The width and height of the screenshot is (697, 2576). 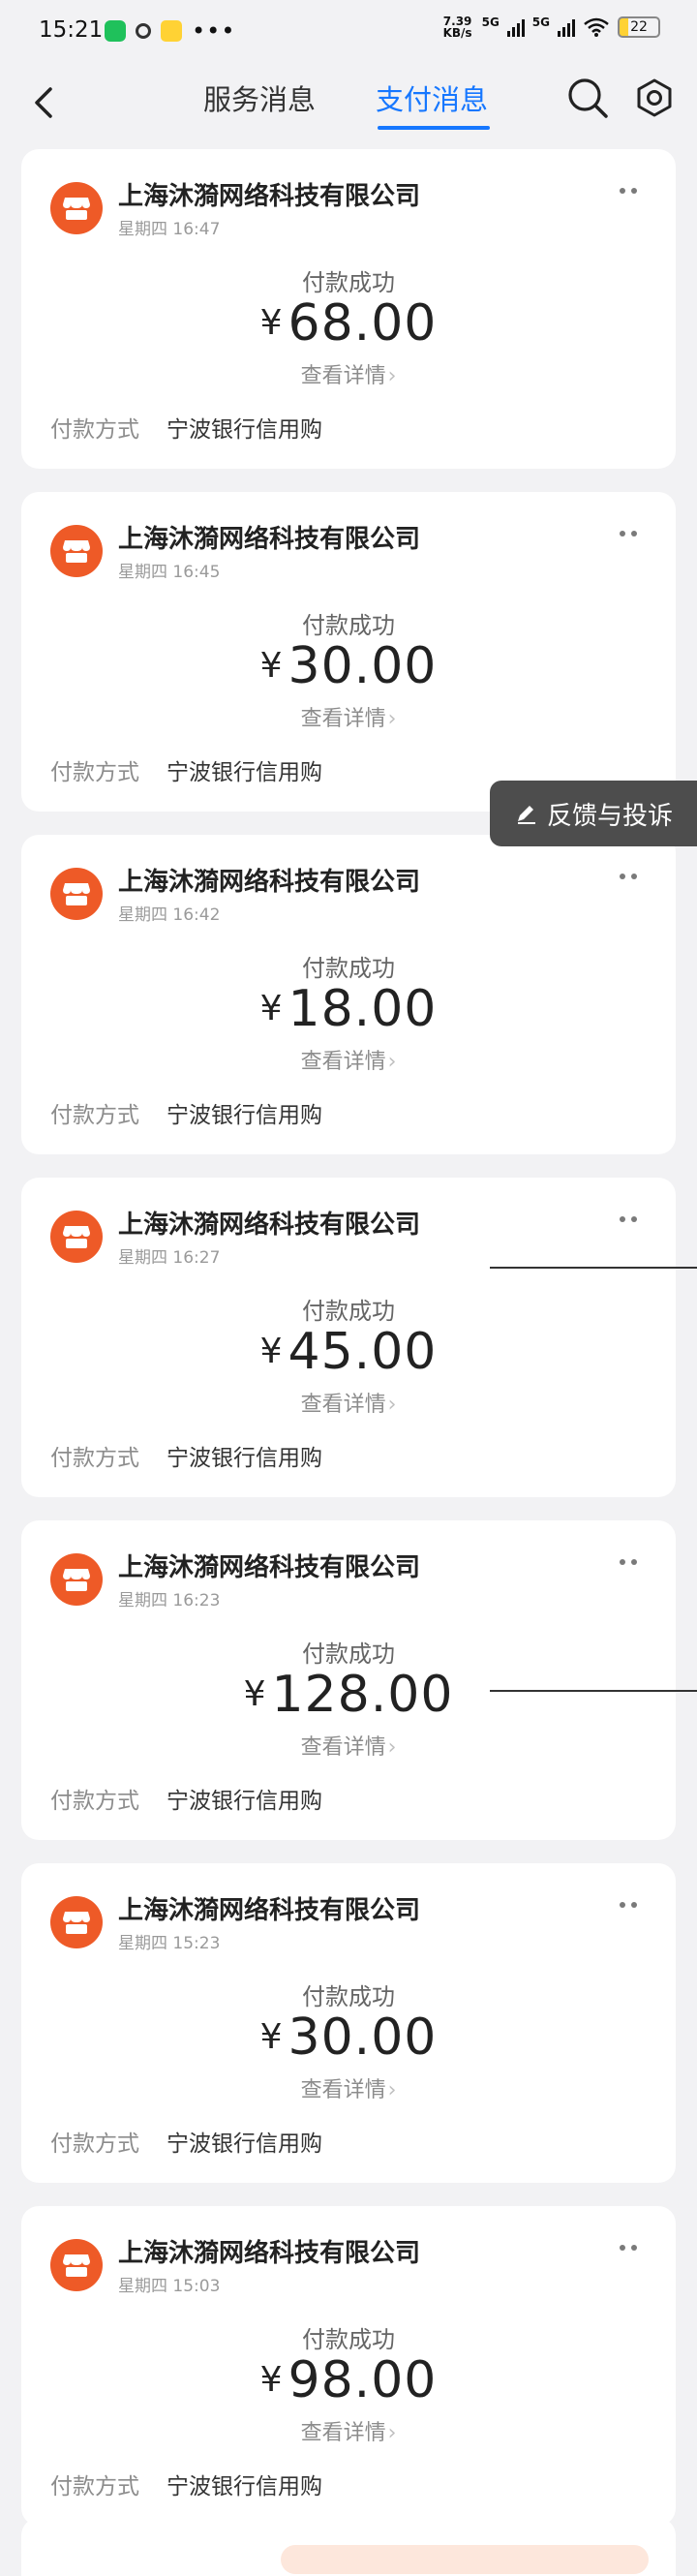 What do you see at coordinates (526, 815) in the screenshot?
I see `edit-icon` at bounding box center [526, 815].